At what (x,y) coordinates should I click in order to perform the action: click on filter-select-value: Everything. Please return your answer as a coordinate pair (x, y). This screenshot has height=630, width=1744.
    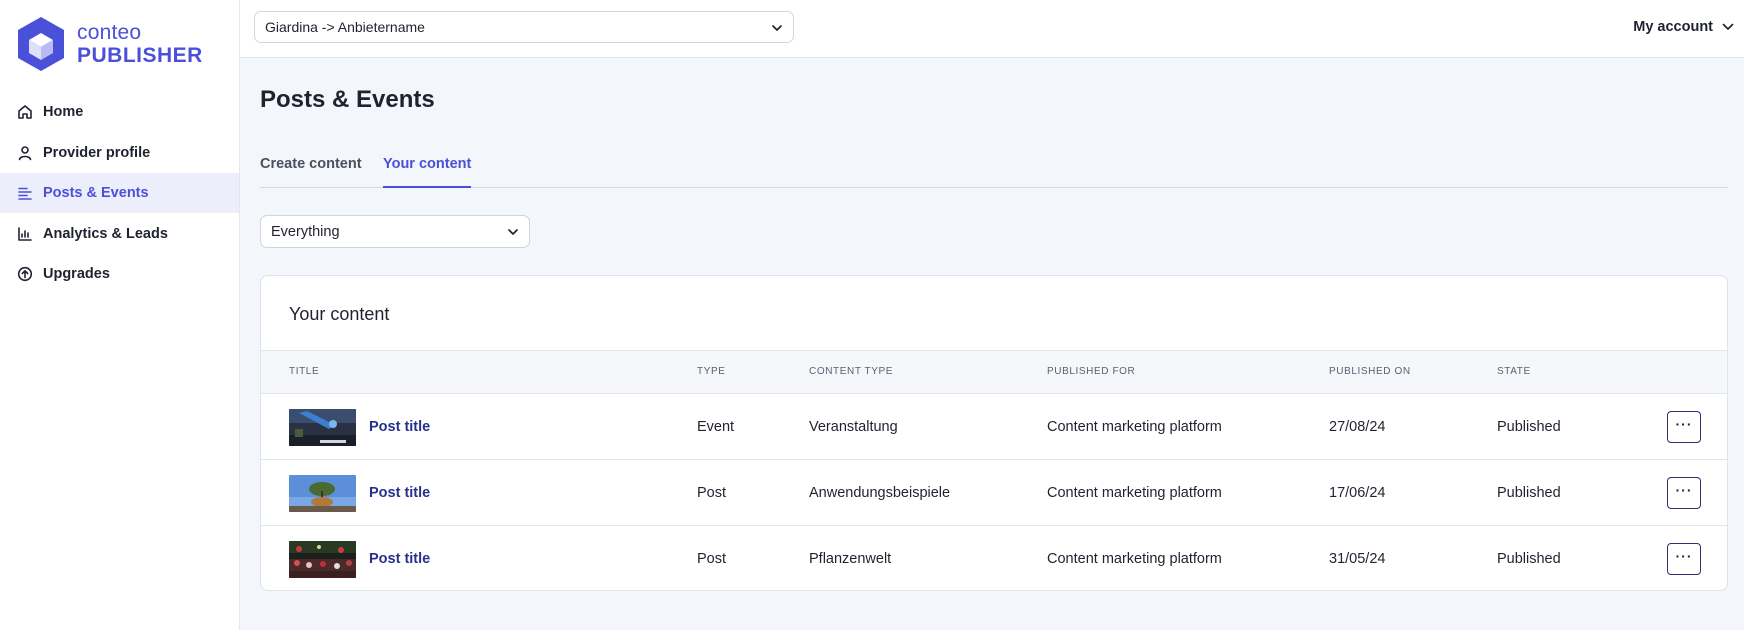
    Looking at the image, I should click on (305, 231).